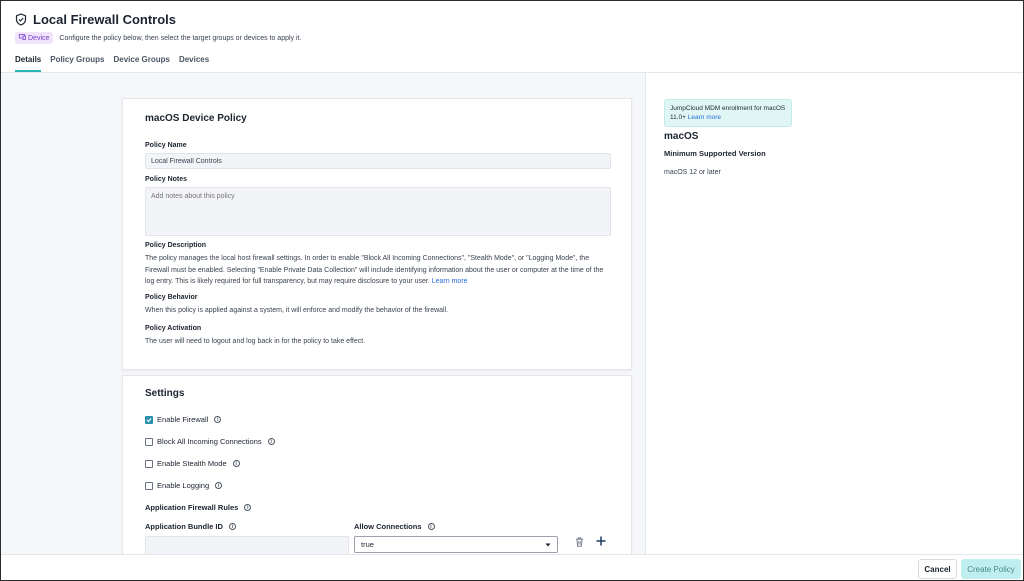  I want to click on policy-notes-input, so click(378, 211).